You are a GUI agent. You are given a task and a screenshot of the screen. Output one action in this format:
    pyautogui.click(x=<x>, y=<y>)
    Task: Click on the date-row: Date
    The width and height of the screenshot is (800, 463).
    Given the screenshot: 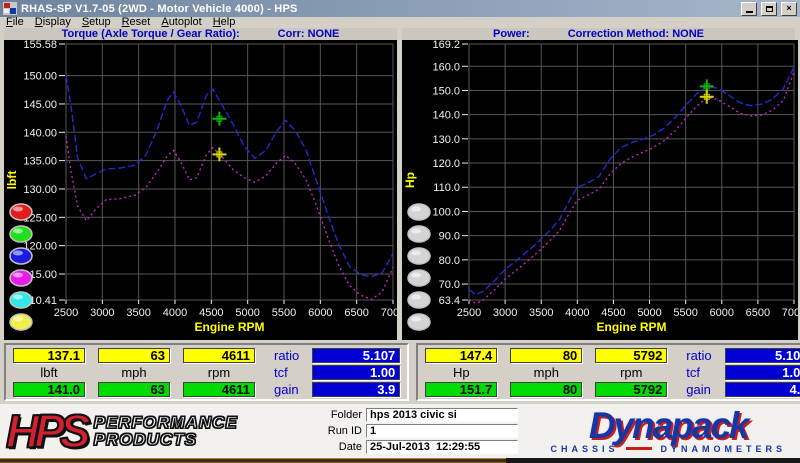 What is the action you would take?
    pyautogui.click(x=420, y=447)
    